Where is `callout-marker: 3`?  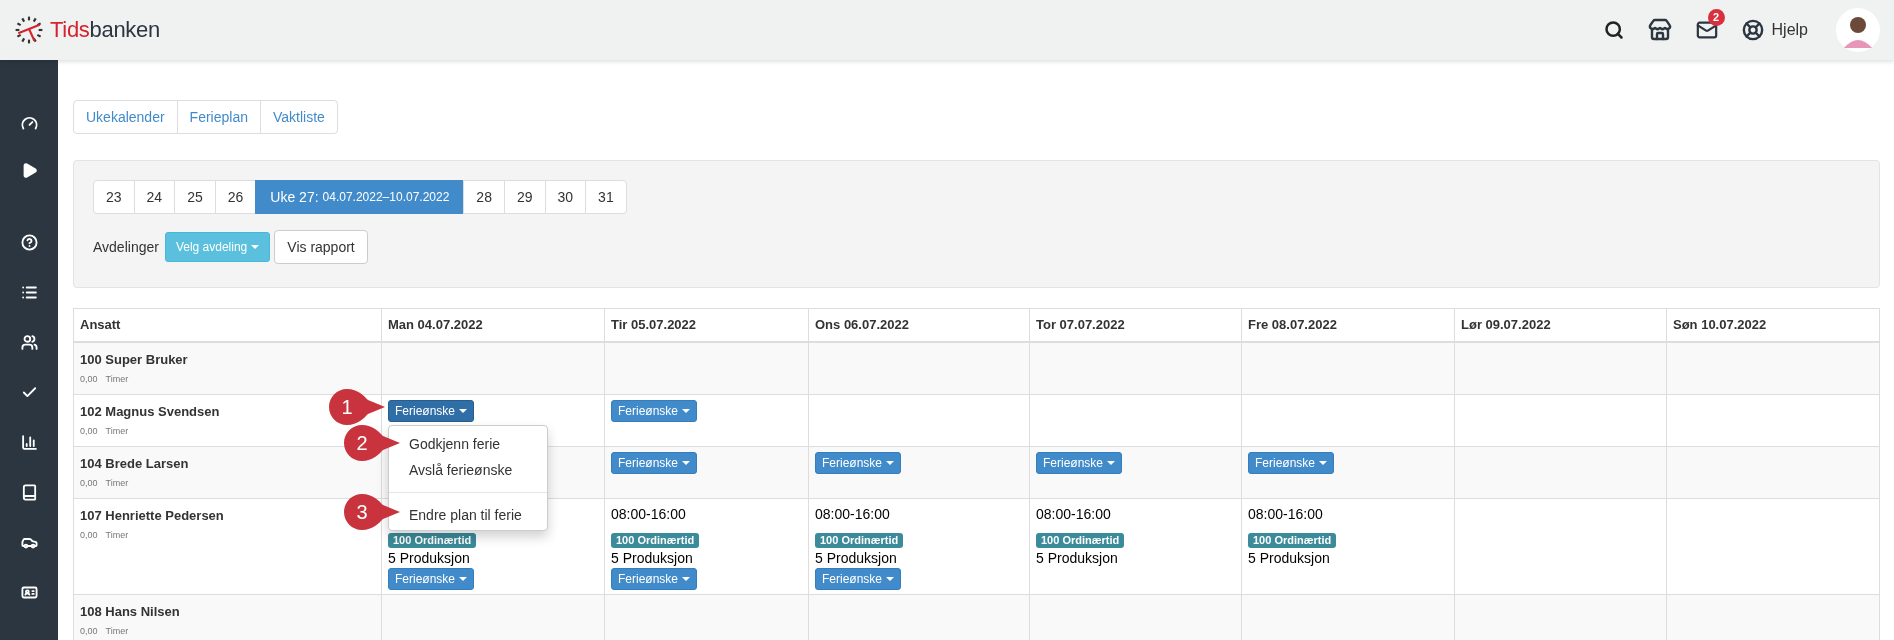 callout-marker: 3 is located at coordinates (372, 512).